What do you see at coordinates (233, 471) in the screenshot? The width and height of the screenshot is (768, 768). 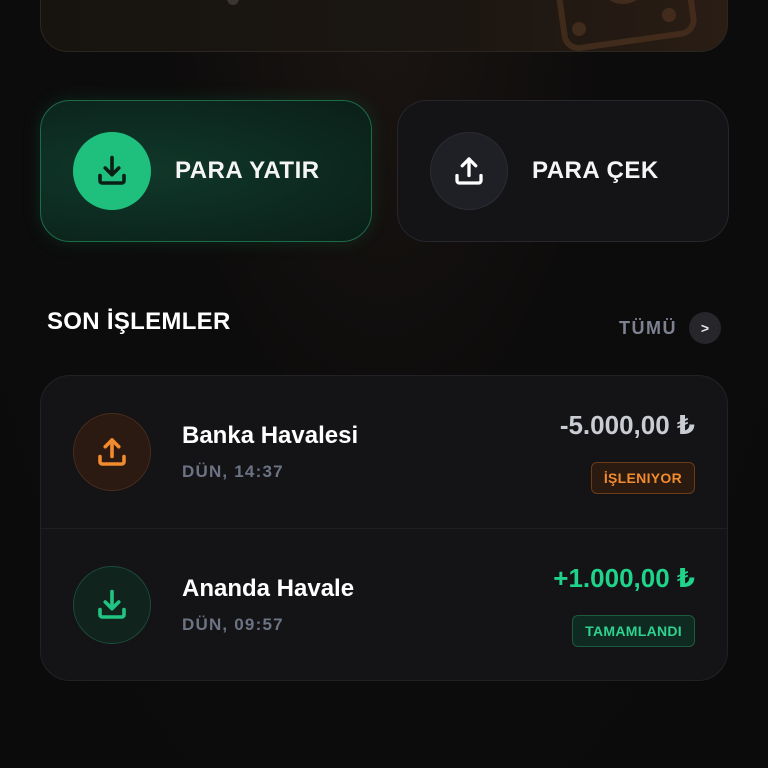 I see `transaction-time: DÜN, 14:37` at bounding box center [233, 471].